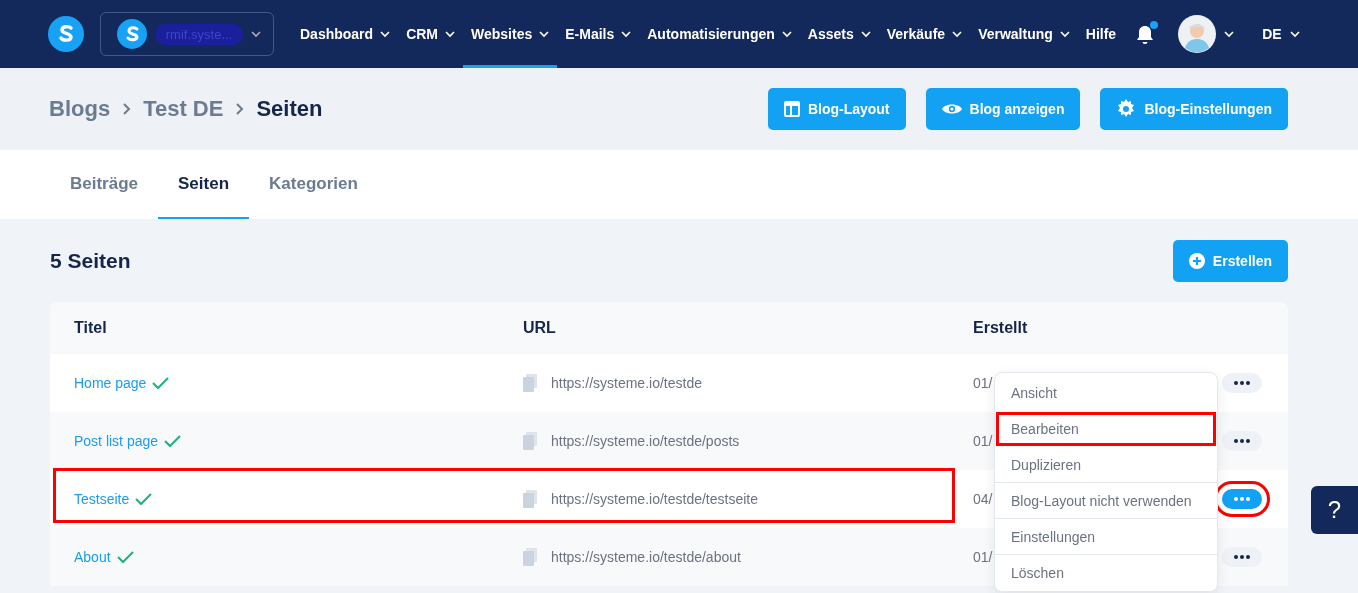  What do you see at coordinates (1106, 573) in the screenshot?
I see `context-menu-item: Löschen` at bounding box center [1106, 573].